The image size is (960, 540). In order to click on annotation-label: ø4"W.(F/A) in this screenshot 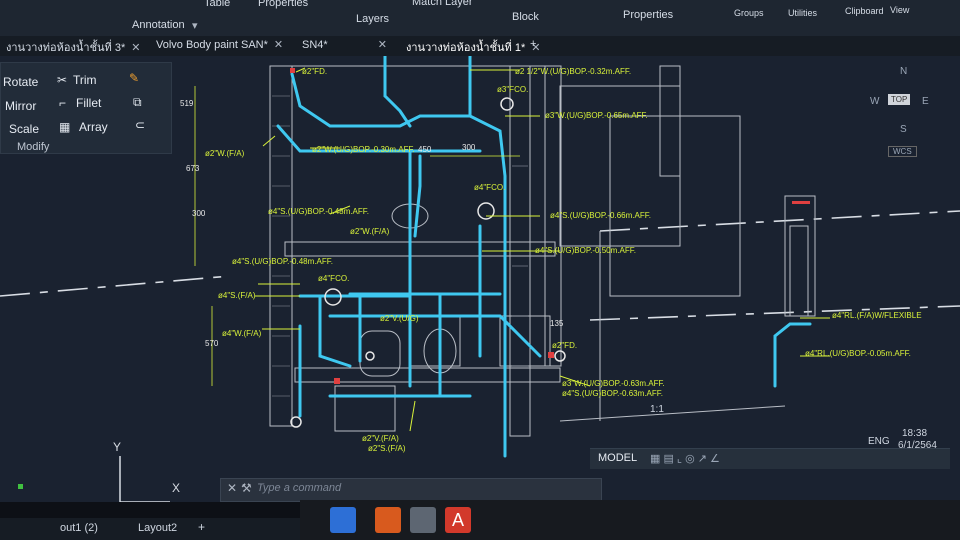, I will do `click(242, 333)`.